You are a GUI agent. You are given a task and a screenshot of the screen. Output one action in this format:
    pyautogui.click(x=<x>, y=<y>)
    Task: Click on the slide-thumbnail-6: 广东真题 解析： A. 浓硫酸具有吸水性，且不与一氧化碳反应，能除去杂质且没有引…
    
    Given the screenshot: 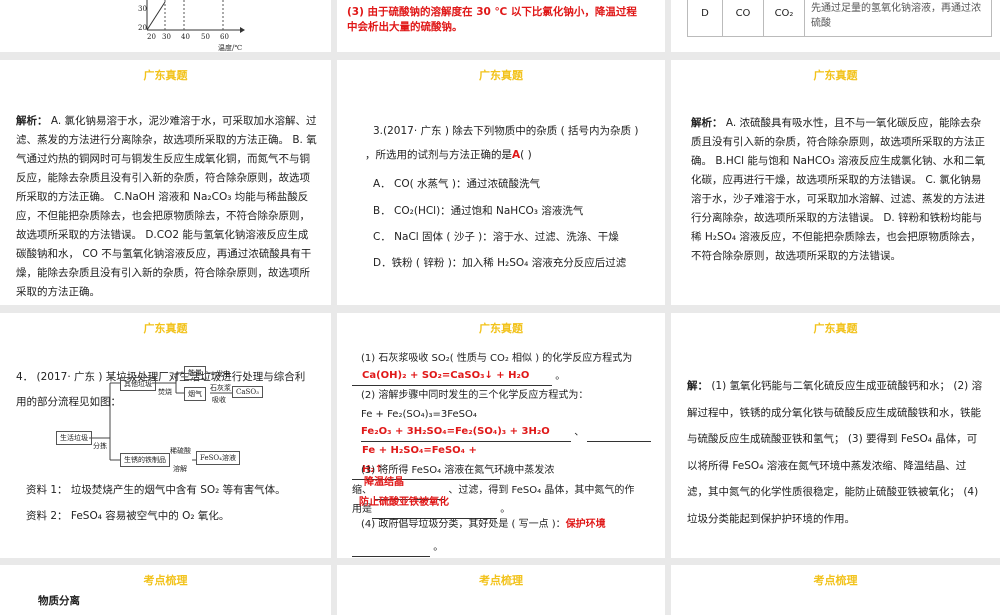 What is the action you would take?
    pyautogui.click(x=835, y=182)
    